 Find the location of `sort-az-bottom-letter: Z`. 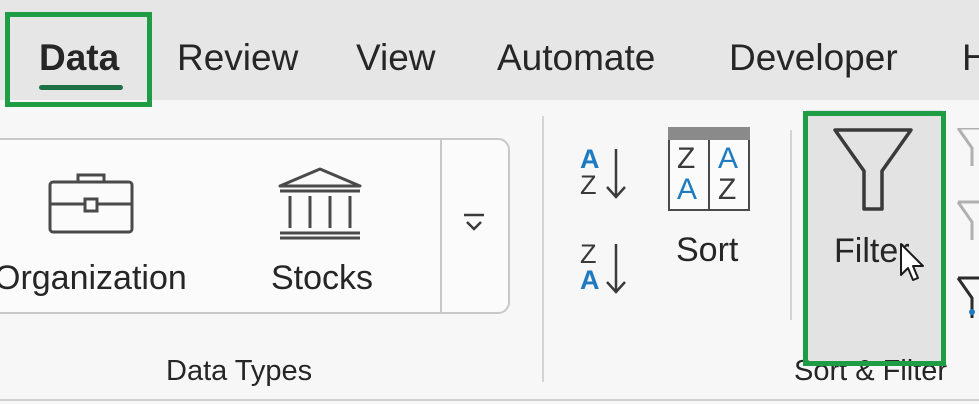

sort-az-bottom-letter: Z is located at coordinates (588, 185).